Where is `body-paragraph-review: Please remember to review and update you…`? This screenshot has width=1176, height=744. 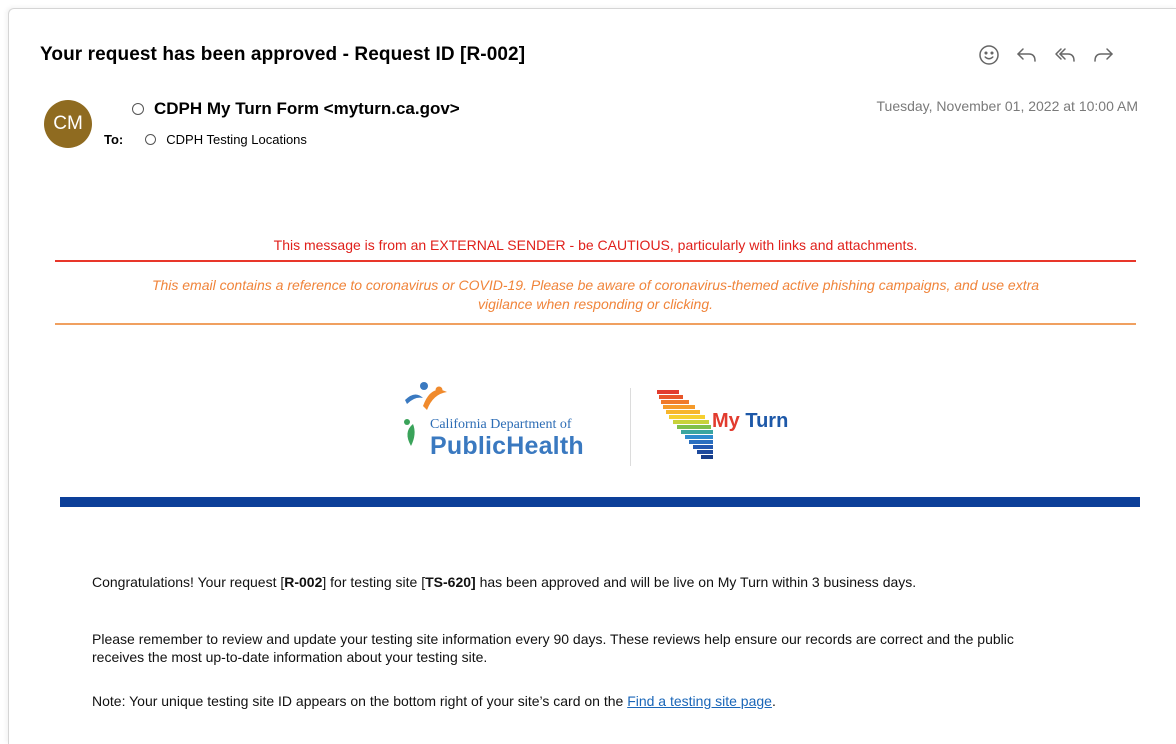 body-paragraph-review: Please remember to review and update you… is located at coordinates (553, 648).